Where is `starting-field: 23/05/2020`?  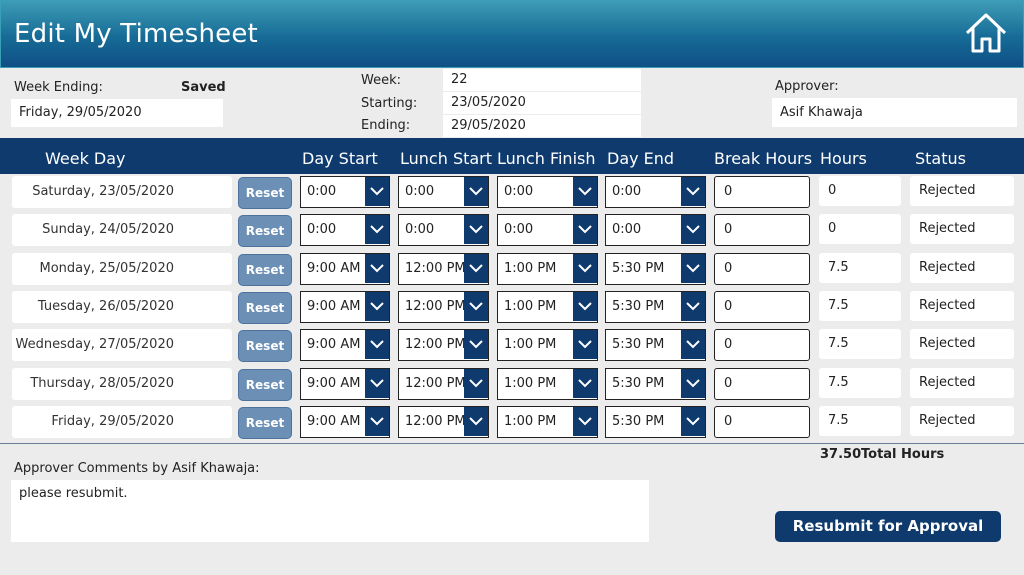 starting-field: 23/05/2020 is located at coordinates (542, 103).